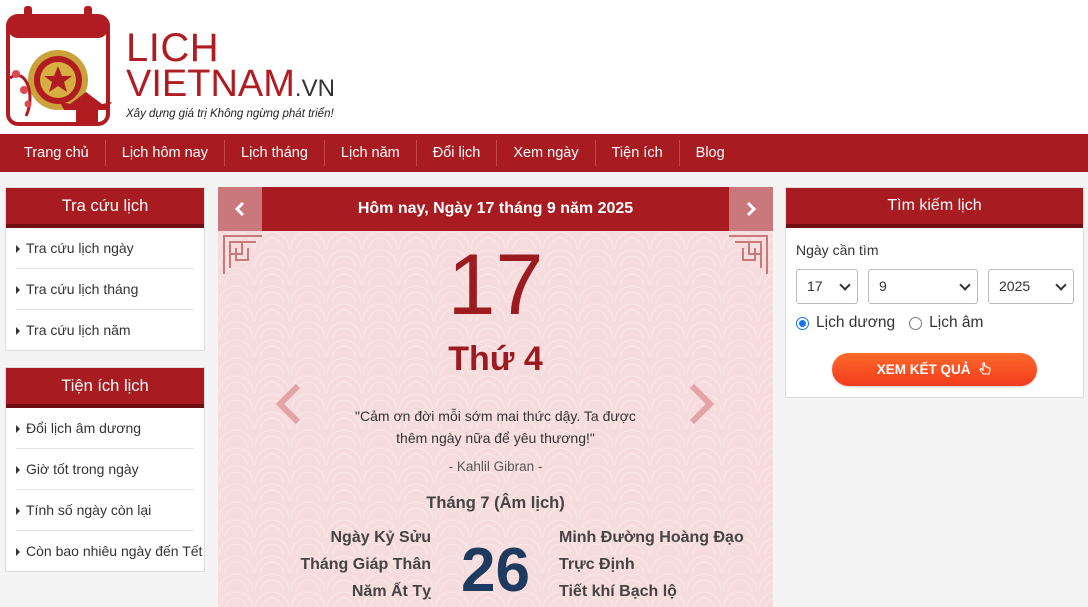  What do you see at coordinates (710, 153) in the screenshot?
I see `nav-item-blog: Blog` at bounding box center [710, 153].